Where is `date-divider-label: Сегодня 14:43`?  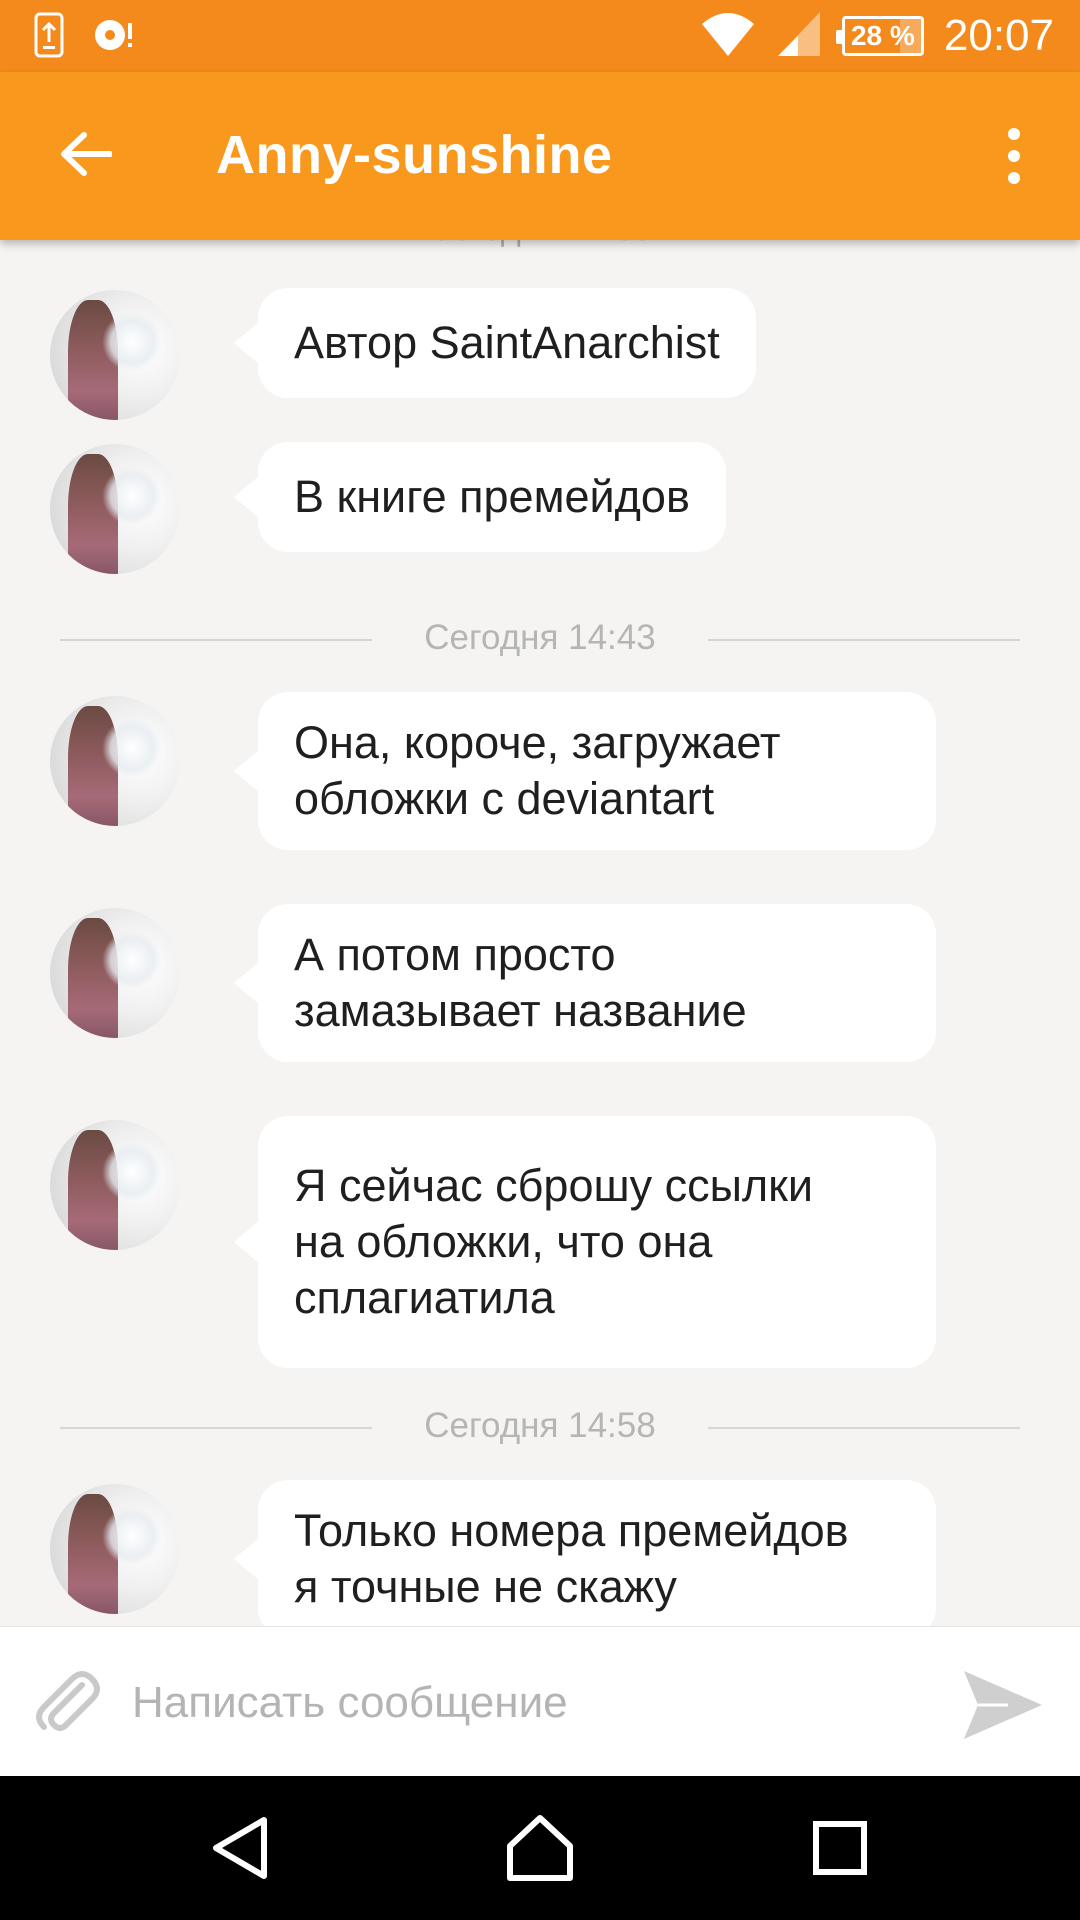 date-divider-label: Сегодня 14:43 is located at coordinates (540, 637).